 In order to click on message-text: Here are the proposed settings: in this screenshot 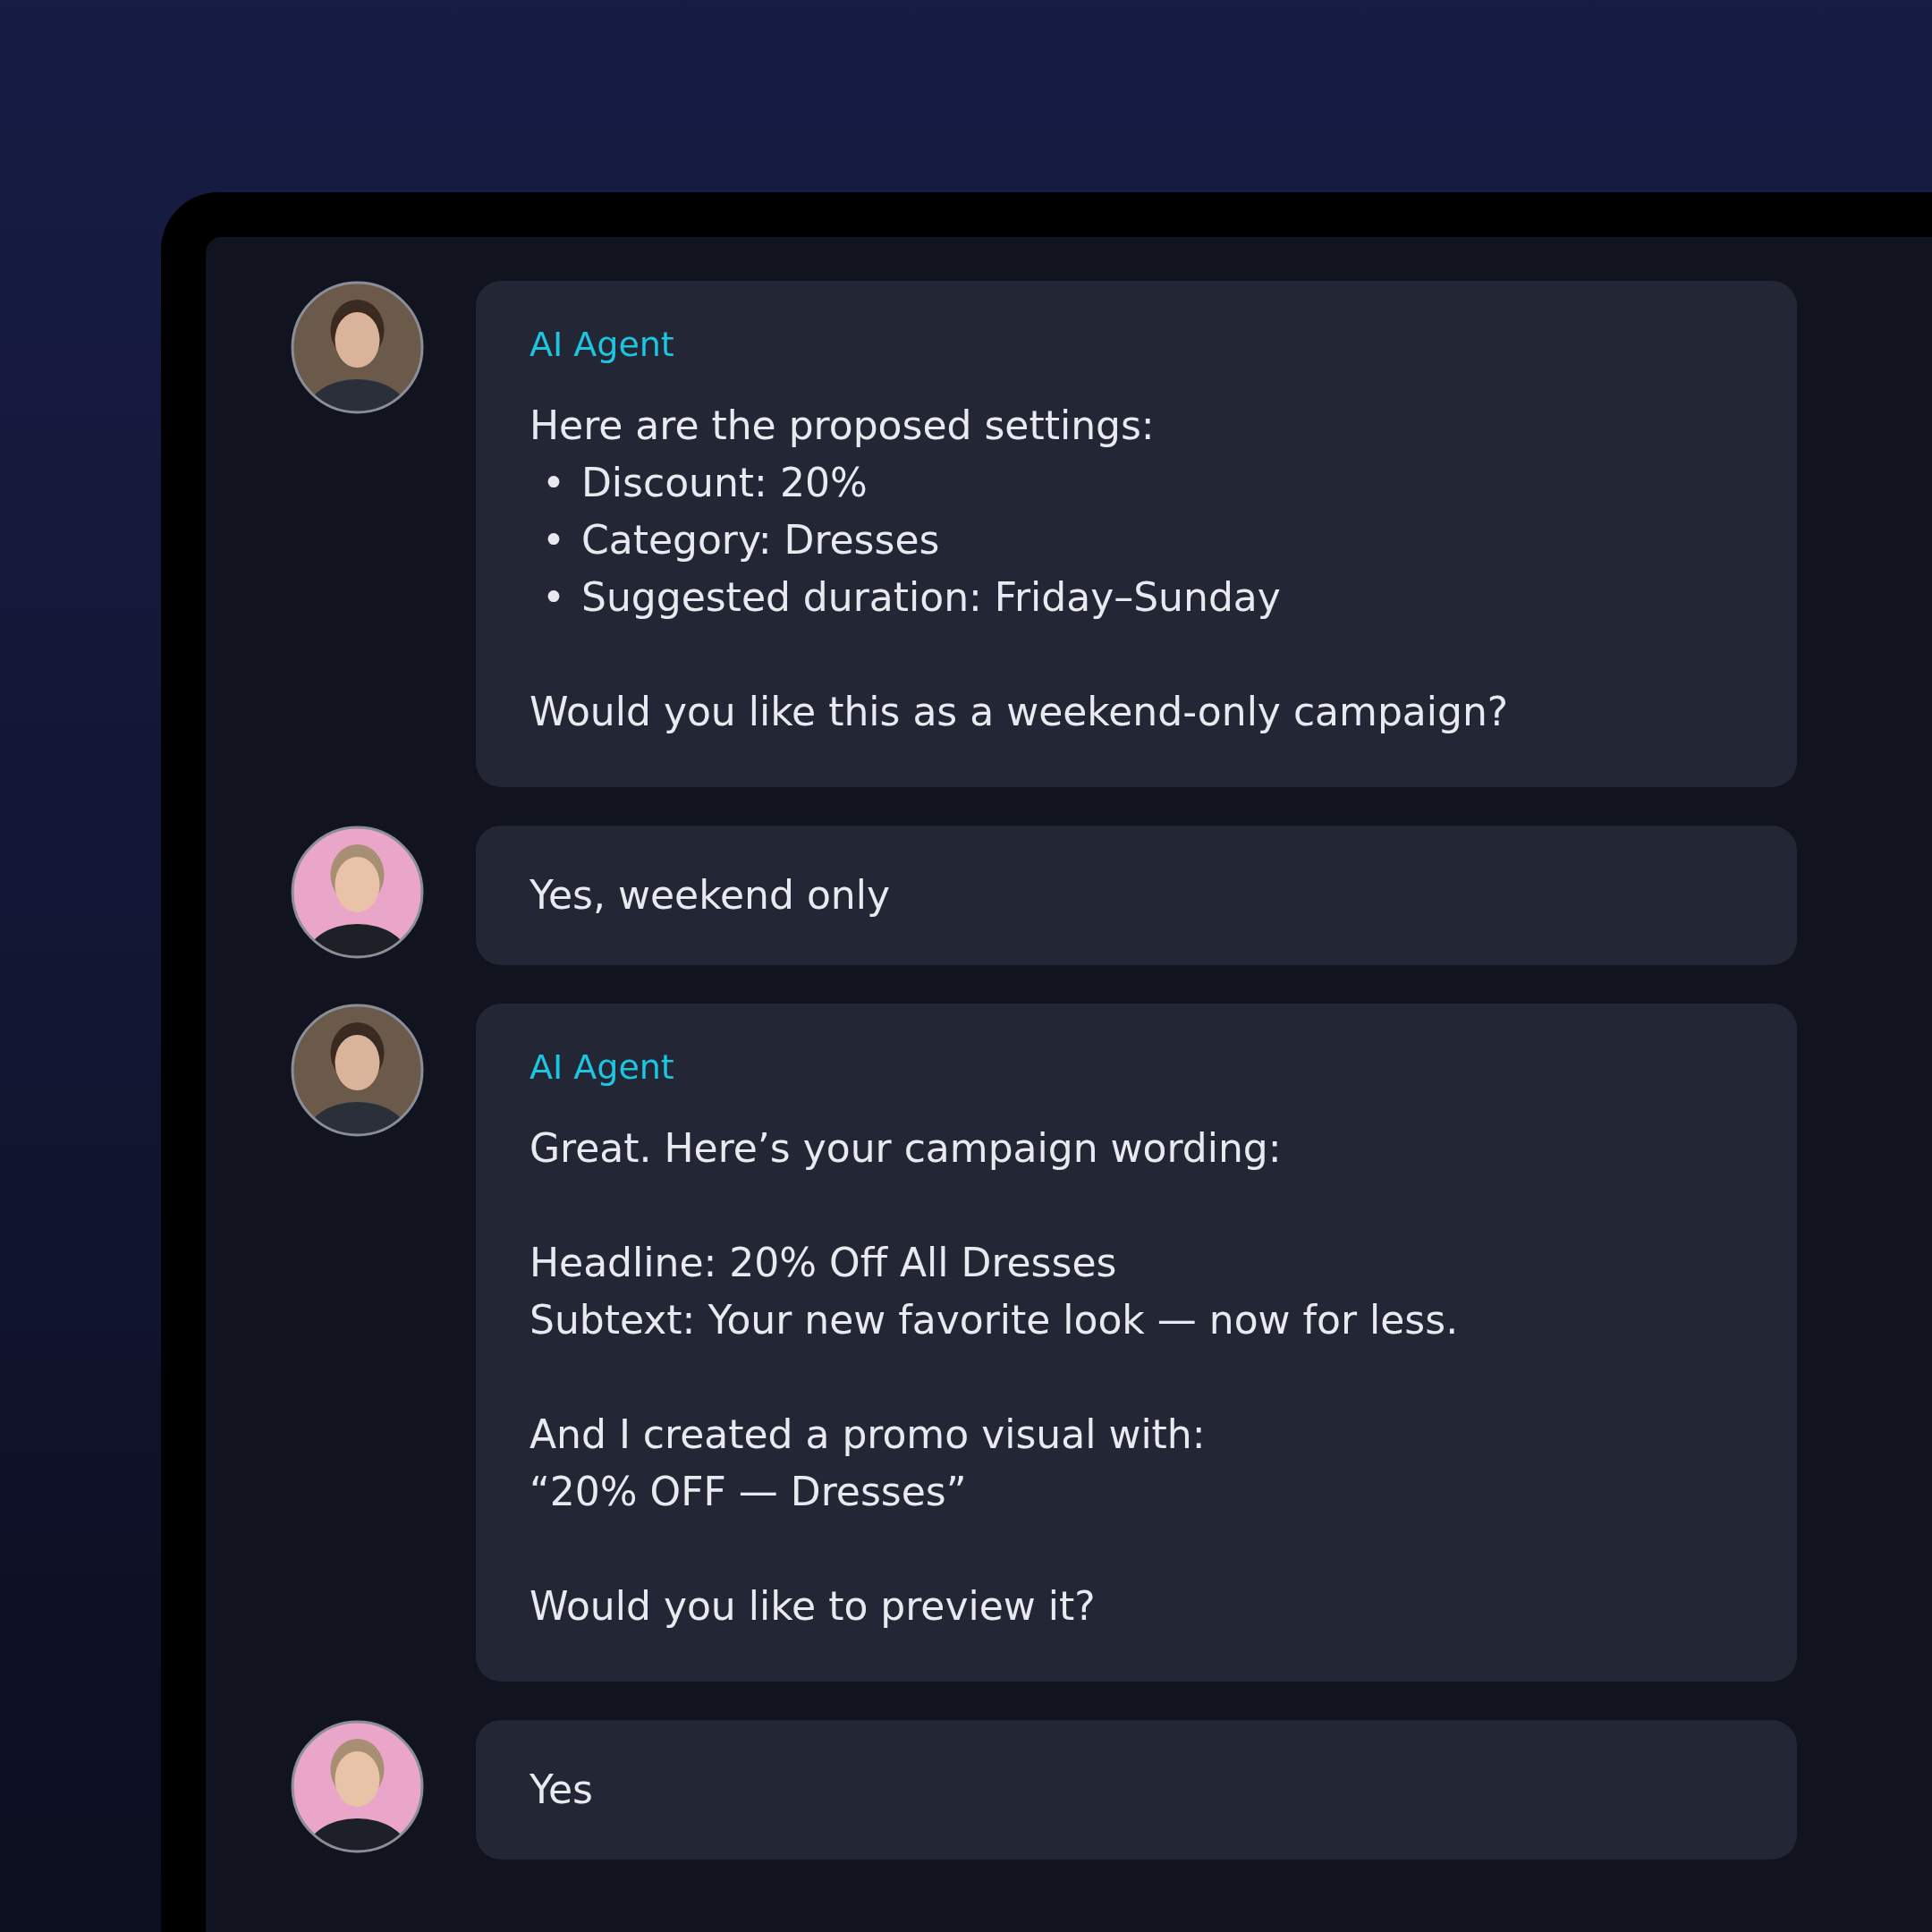, I will do `click(842, 426)`.